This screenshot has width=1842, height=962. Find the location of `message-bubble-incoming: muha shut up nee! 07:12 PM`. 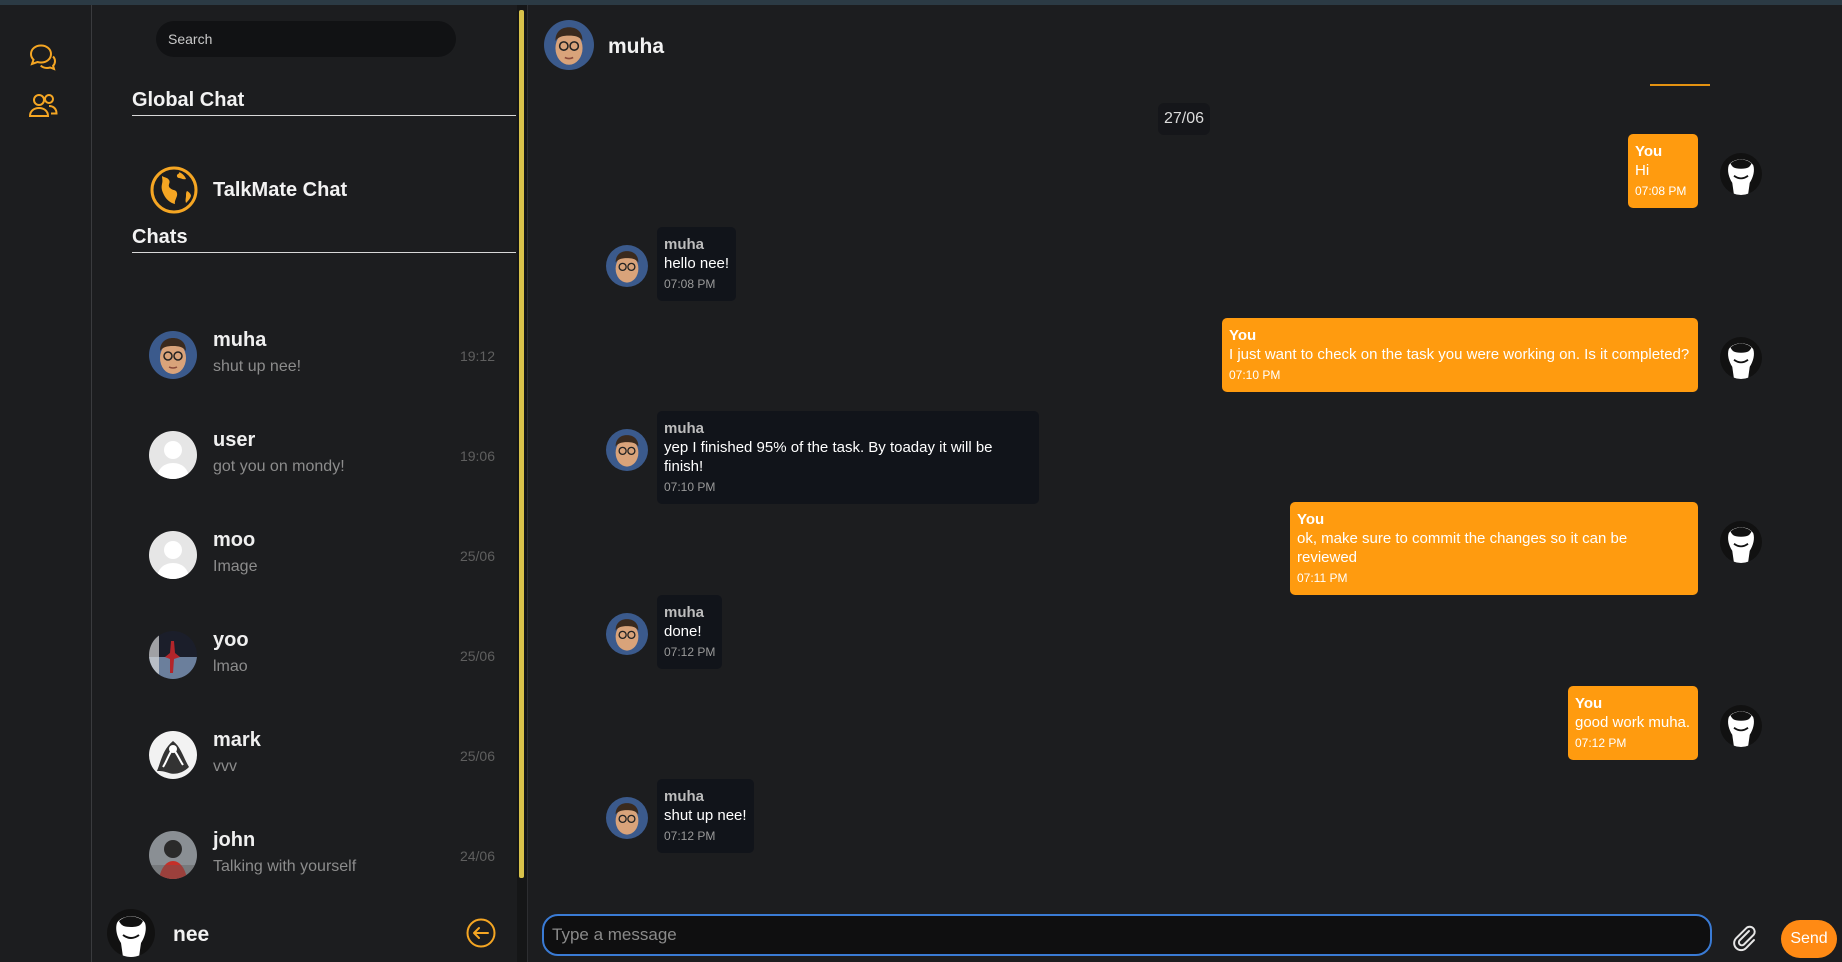

message-bubble-incoming: muha shut up nee! 07:12 PM is located at coordinates (705, 816).